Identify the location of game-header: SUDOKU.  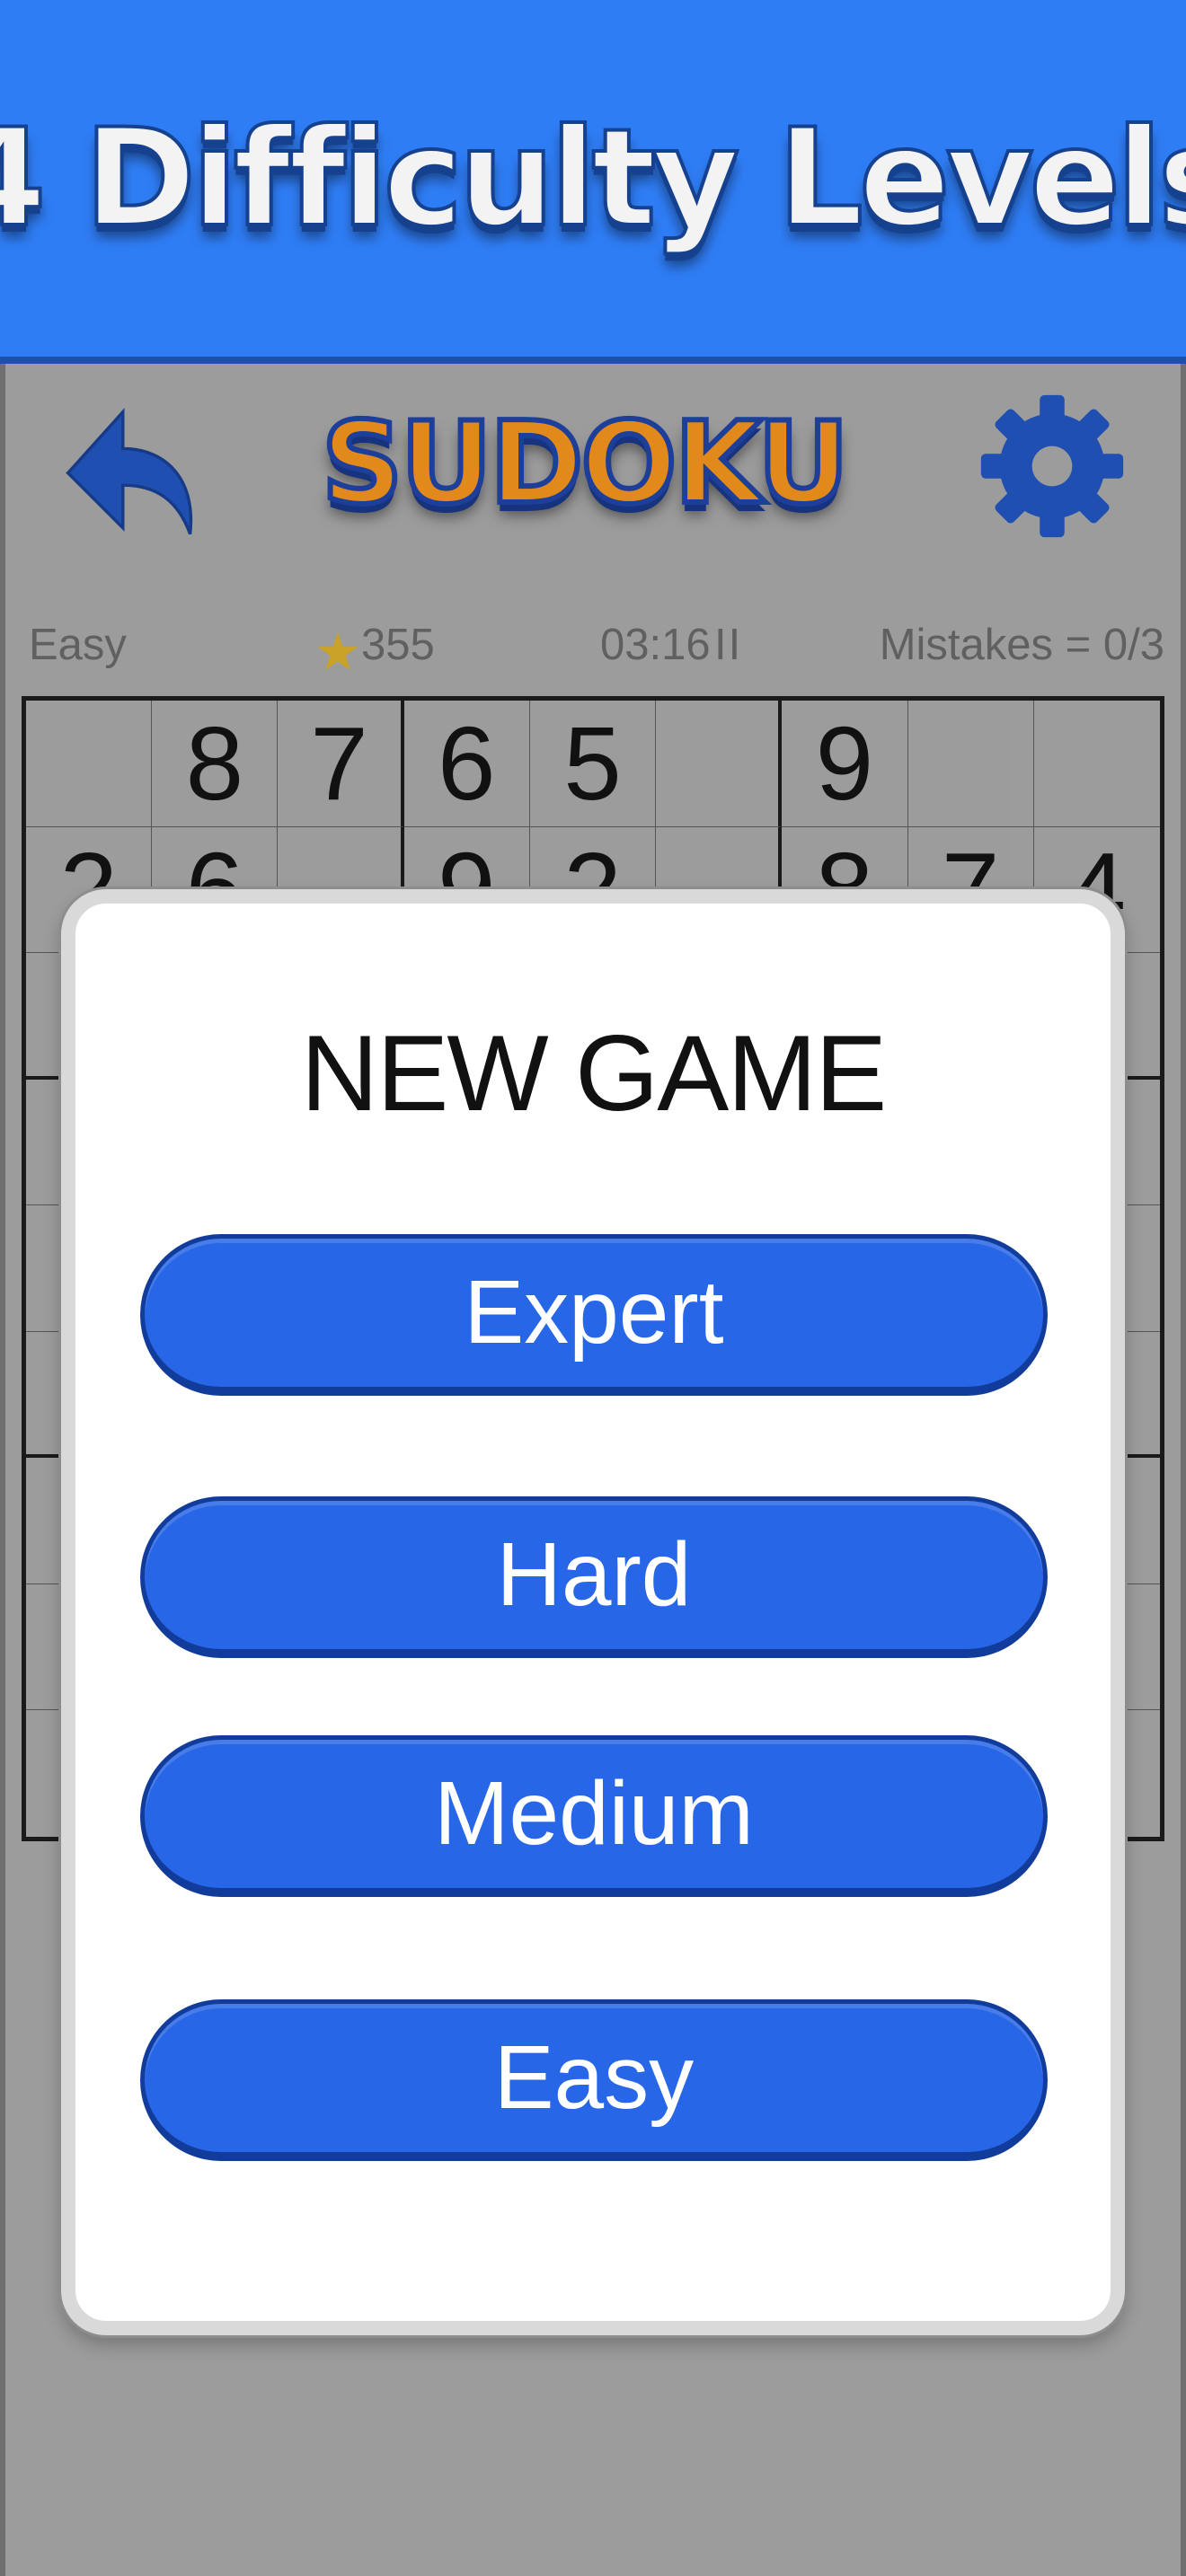
(593, 462).